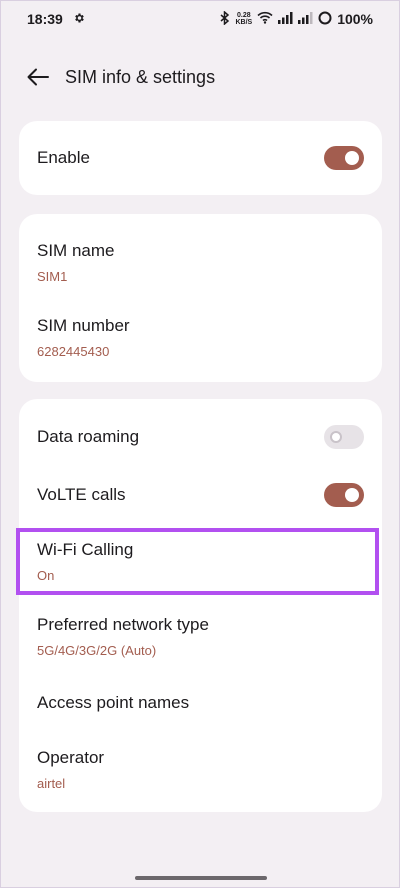 The width and height of the screenshot is (400, 888). I want to click on enable-row: Enable, so click(200, 158).